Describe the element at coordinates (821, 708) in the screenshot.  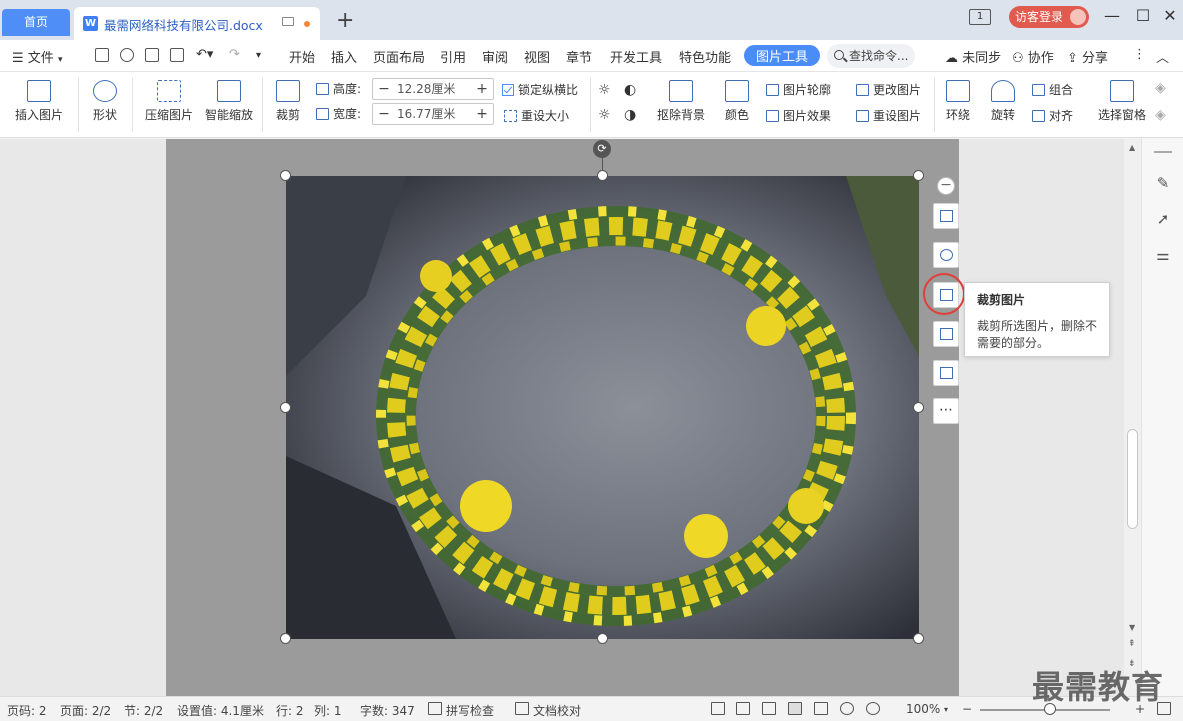
I see `outline-view-icon` at that location.